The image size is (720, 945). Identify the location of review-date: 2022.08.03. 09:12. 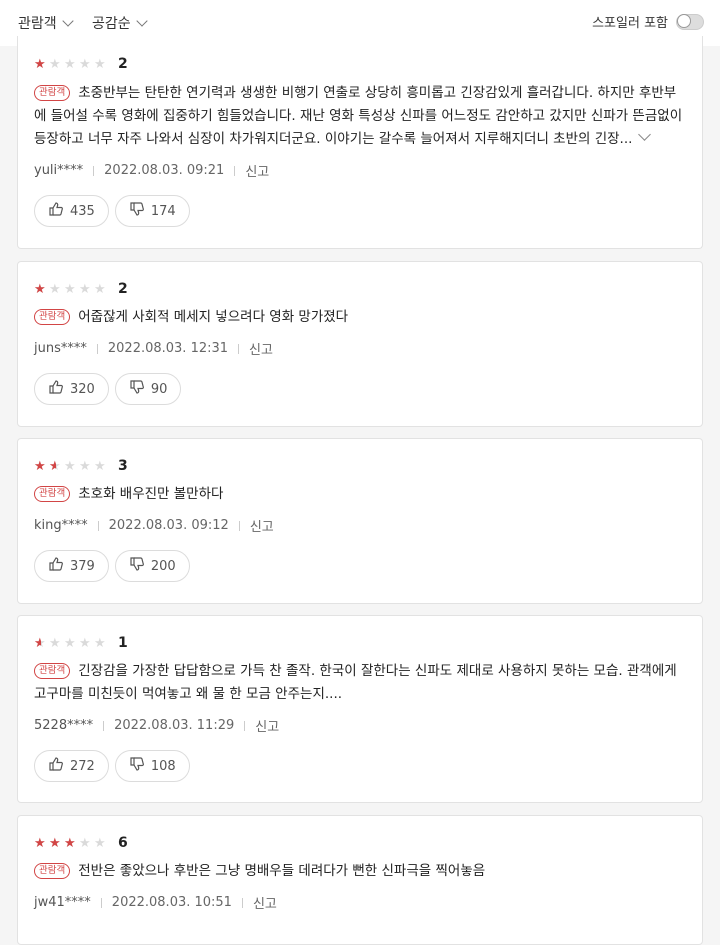
(168, 525).